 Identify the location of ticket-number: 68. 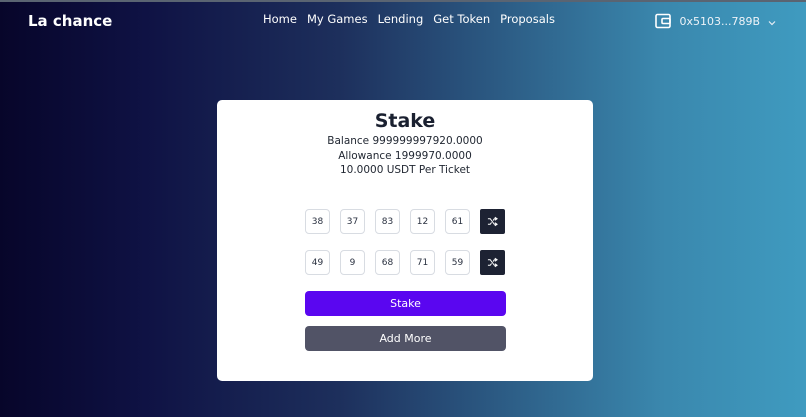
(387, 262).